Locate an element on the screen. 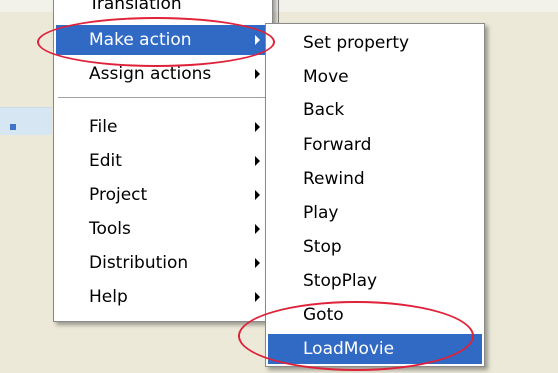  submenu-item-label: LoadMovie is located at coordinates (349, 349).